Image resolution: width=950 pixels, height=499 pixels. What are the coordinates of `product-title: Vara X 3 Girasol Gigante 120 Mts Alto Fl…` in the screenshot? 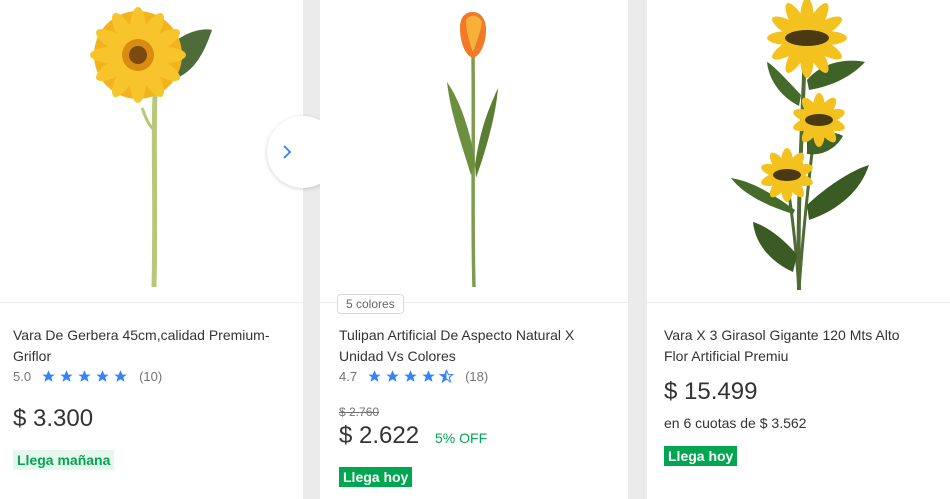 It's located at (782, 346).